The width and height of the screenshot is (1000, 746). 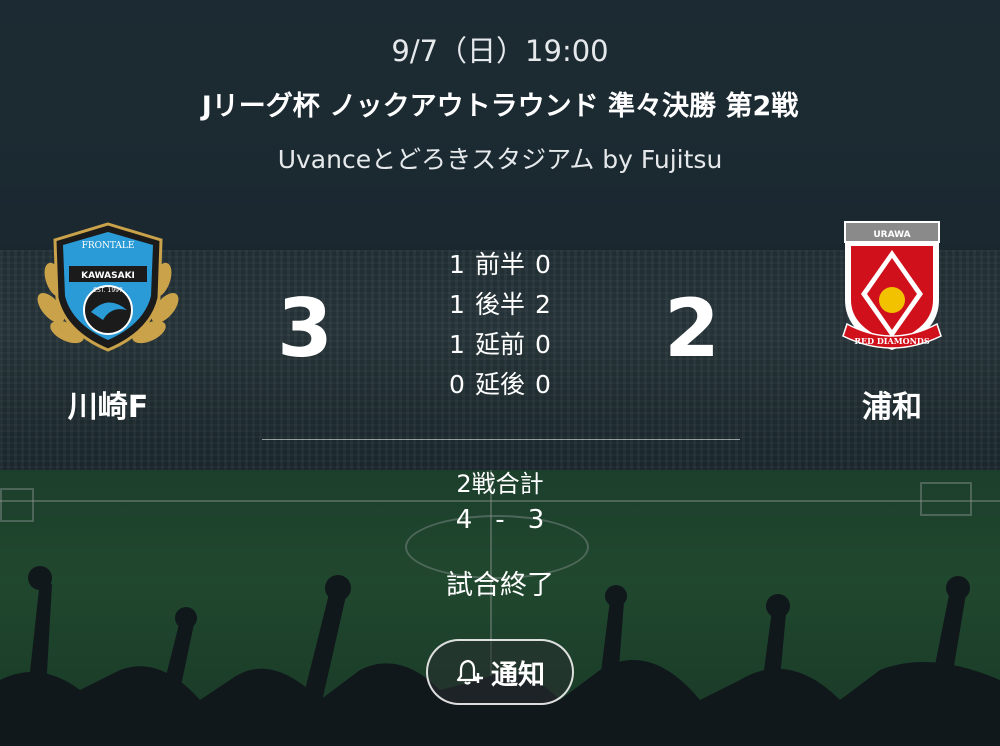 I want to click on period-label: 延後, so click(x=499, y=384).